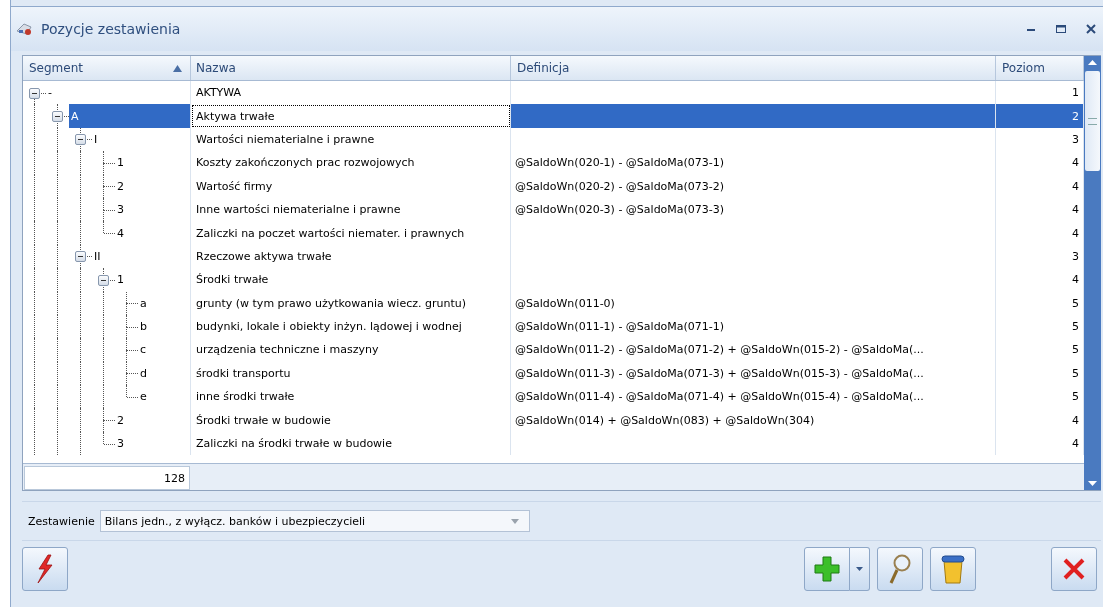  Describe the element at coordinates (314, 521) in the screenshot. I see `report-dropdown: Bilans jedn., z wyłącz. banków i ubezpieczycieli` at that location.